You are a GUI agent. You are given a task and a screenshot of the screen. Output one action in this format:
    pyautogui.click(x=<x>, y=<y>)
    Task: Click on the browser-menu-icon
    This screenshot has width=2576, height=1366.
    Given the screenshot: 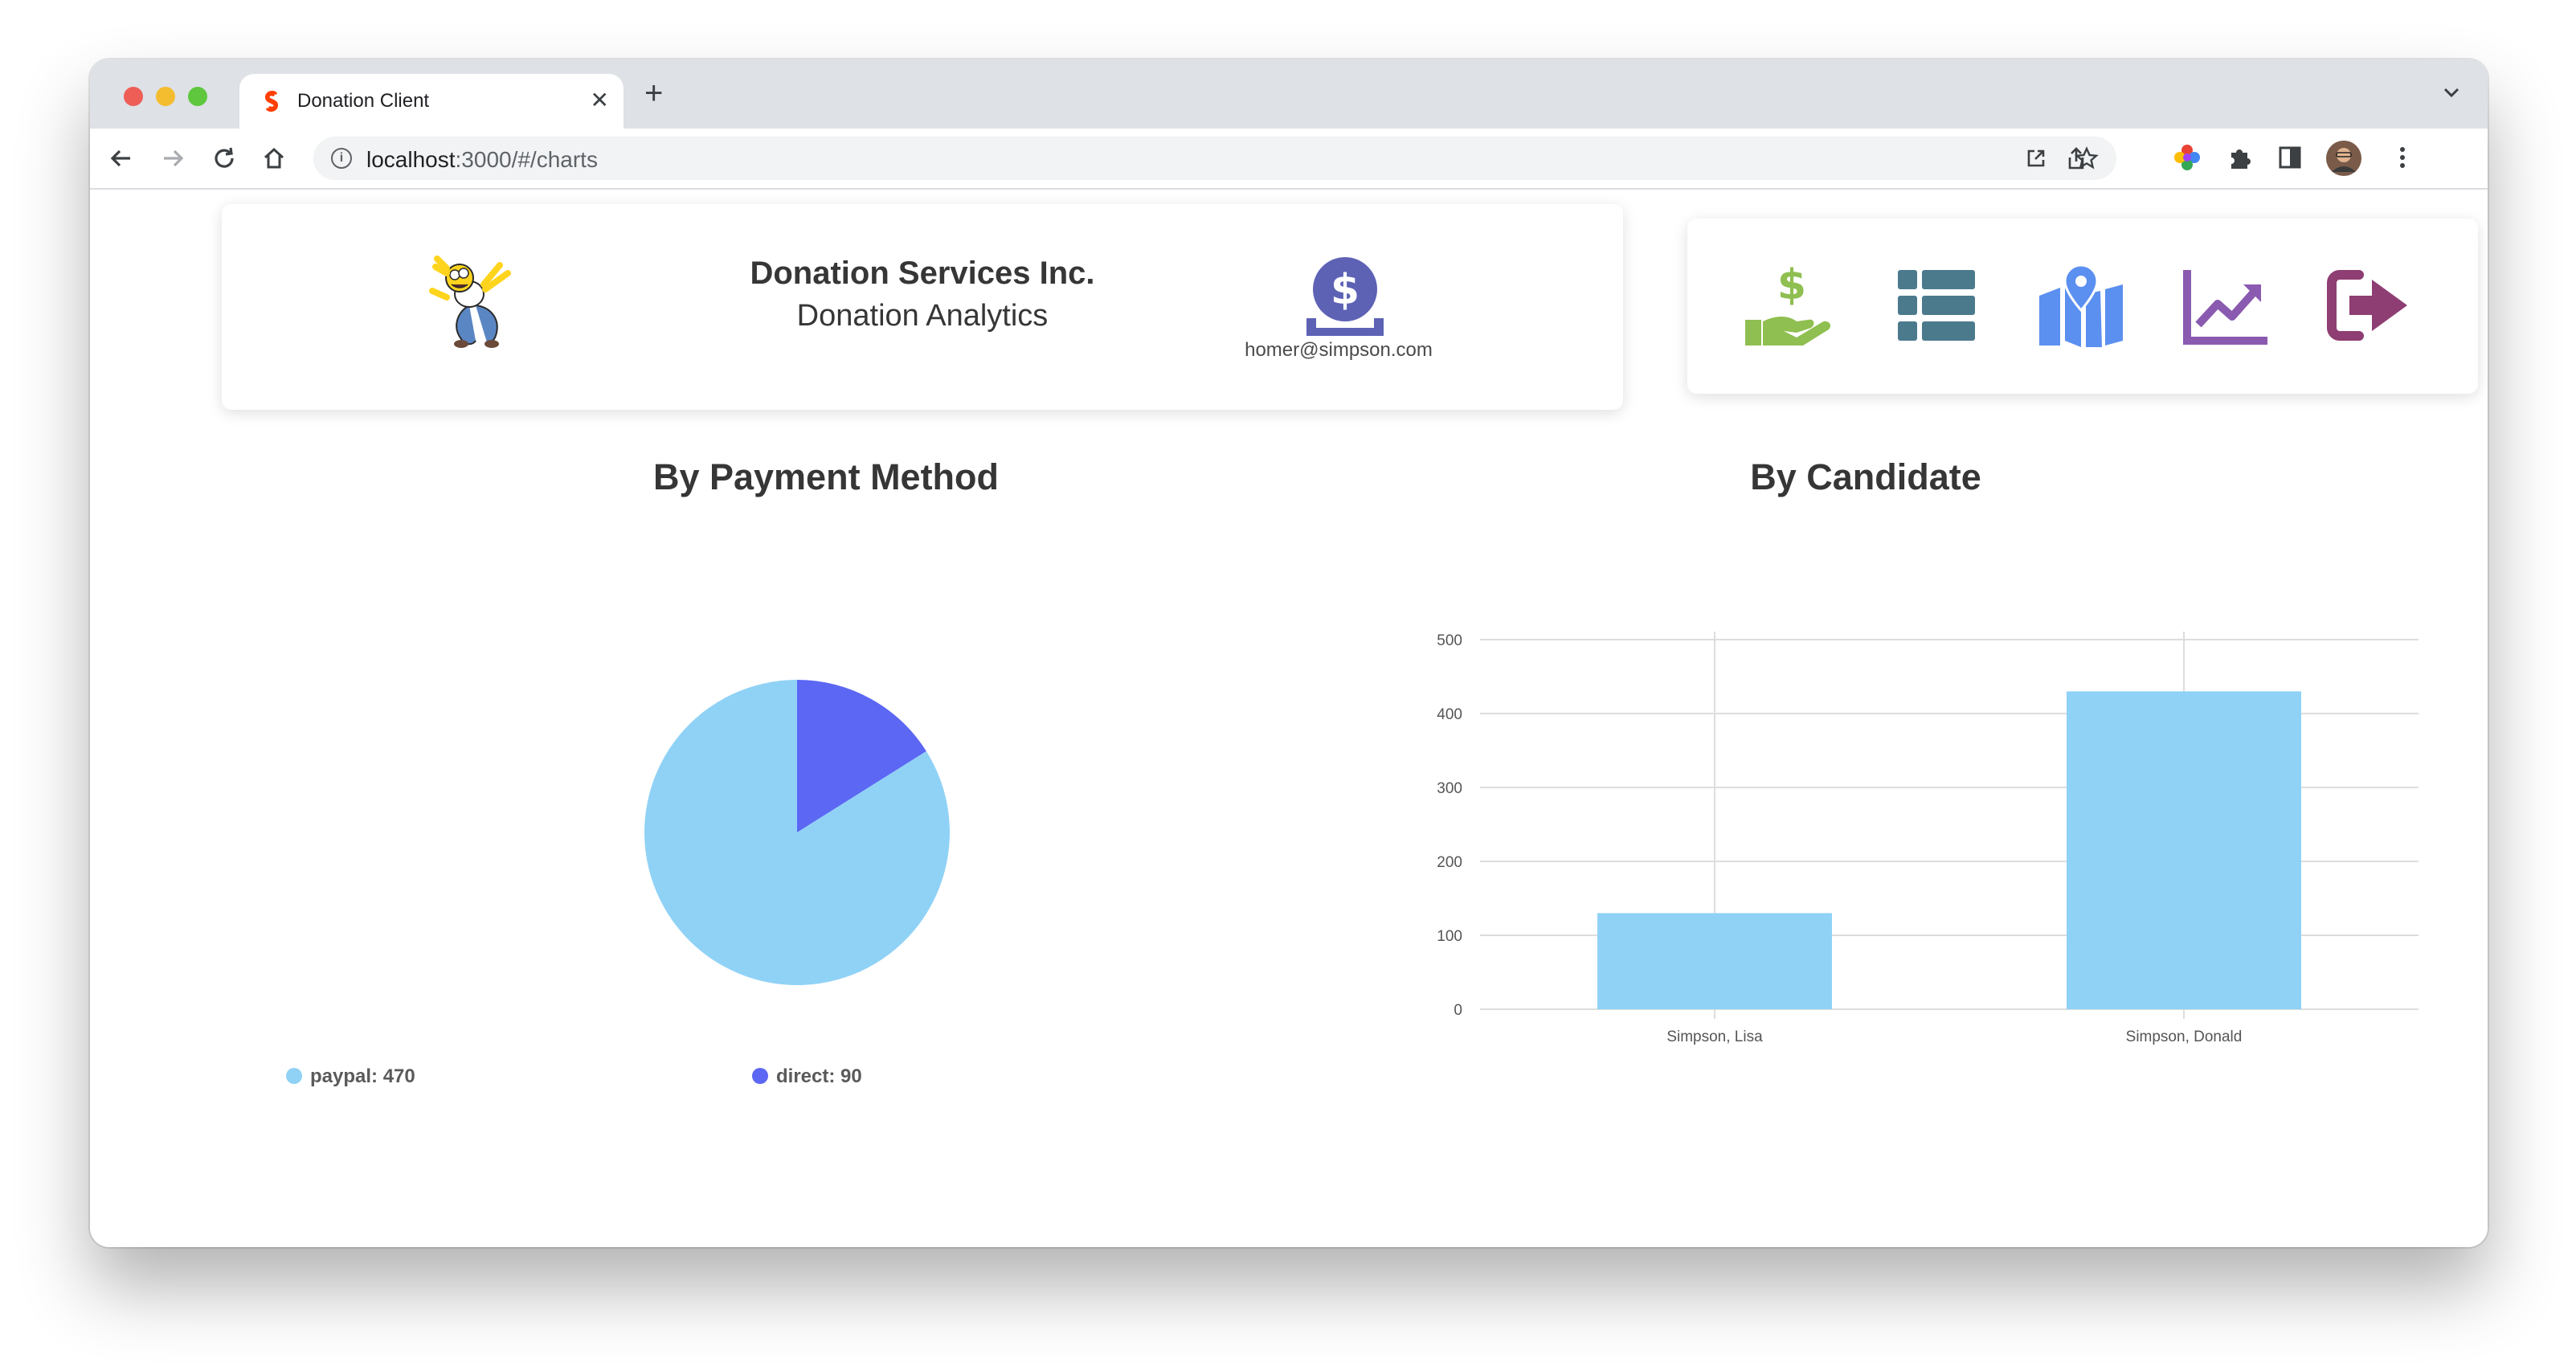 What is the action you would take?
    pyautogui.click(x=2402, y=158)
    